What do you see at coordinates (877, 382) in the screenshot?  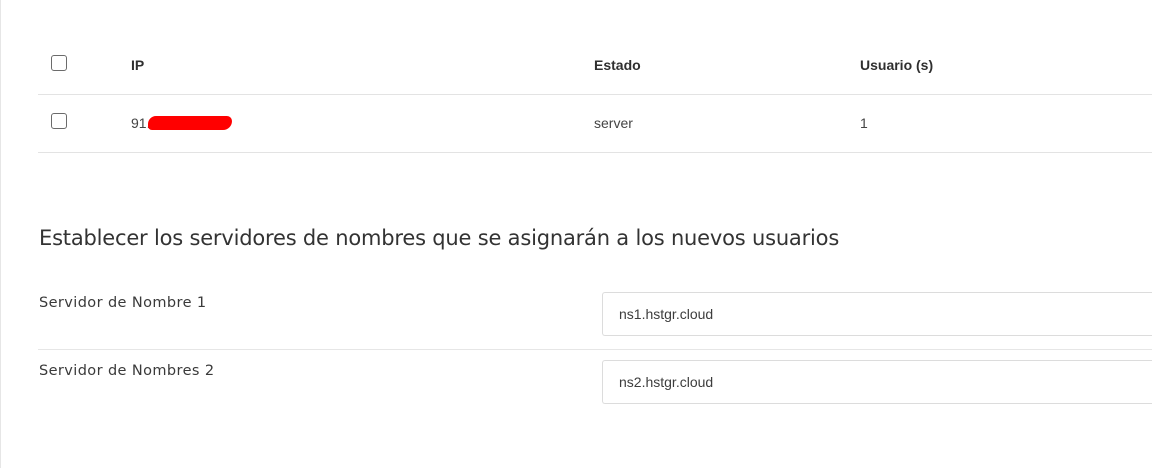 I see `nameserver-2-input` at bounding box center [877, 382].